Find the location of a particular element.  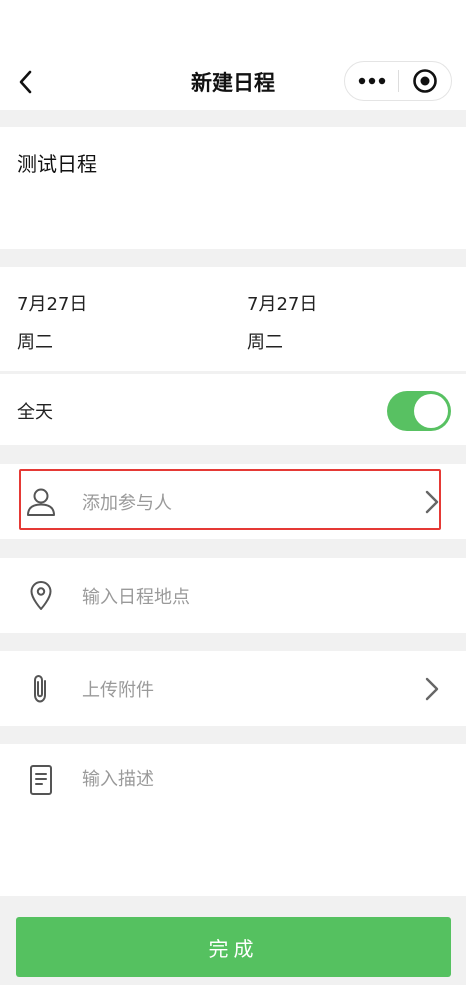

paperclip-icon is located at coordinates (41, 689).